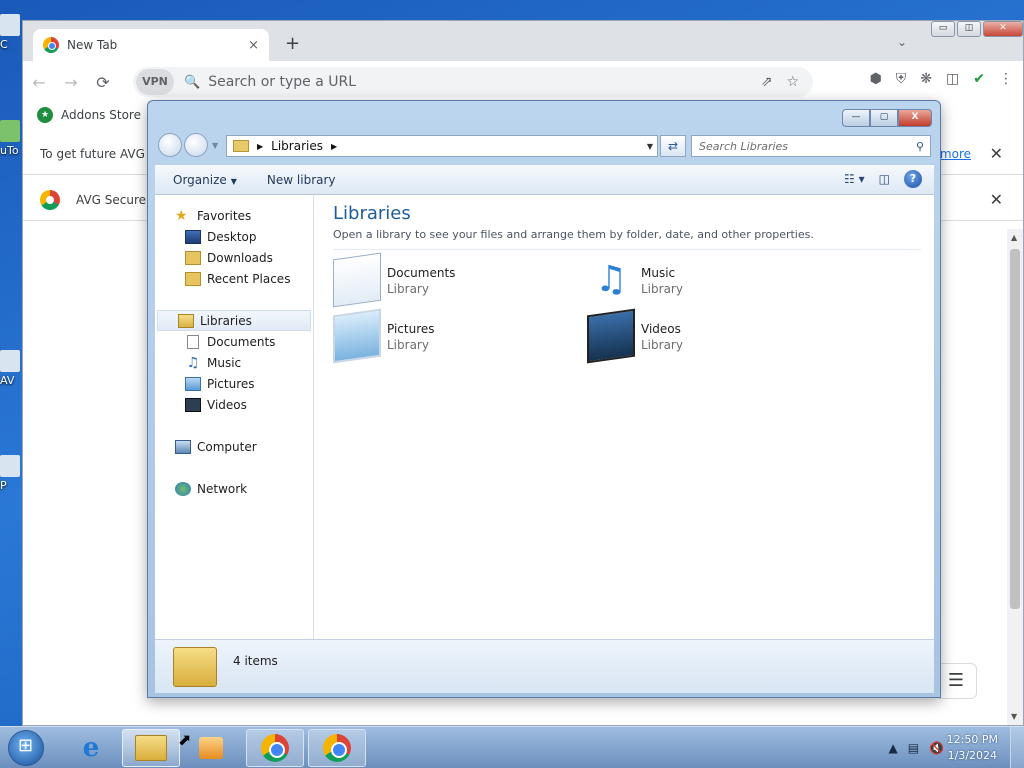 This screenshot has height=768, width=1024. Describe the element at coordinates (854, 179) in the screenshot. I see `change-view-icon: ☷ ▾` at that location.